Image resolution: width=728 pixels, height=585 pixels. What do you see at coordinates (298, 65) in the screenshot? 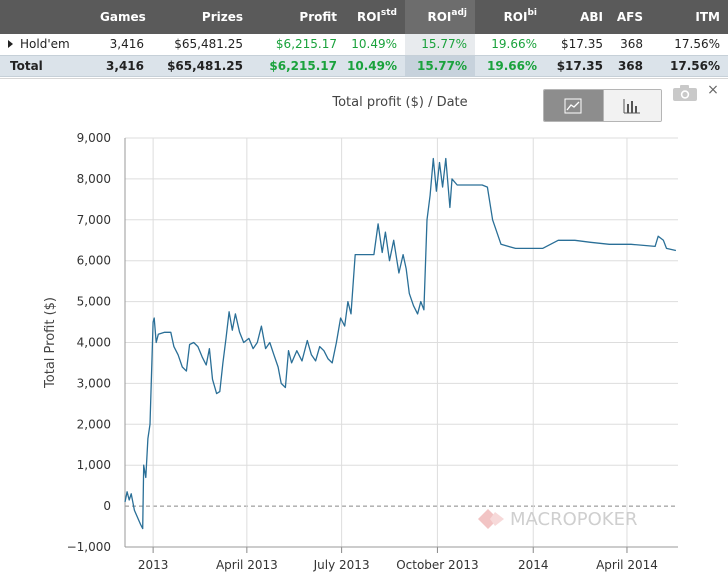
I see `total-profit: $6,215.17` at bounding box center [298, 65].